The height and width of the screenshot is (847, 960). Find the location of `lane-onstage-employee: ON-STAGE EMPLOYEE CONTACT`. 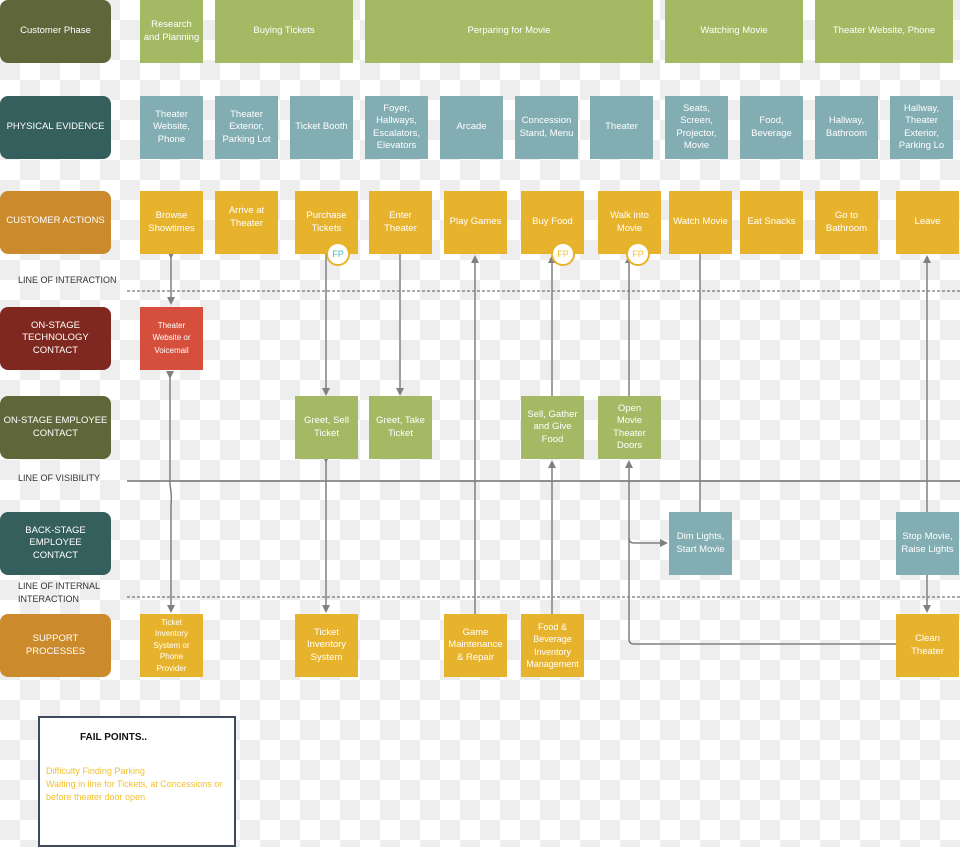

lane-onstage-employee: ON-STAGE EMPLOYEE CONTACT is located at coordinates (55, 427).